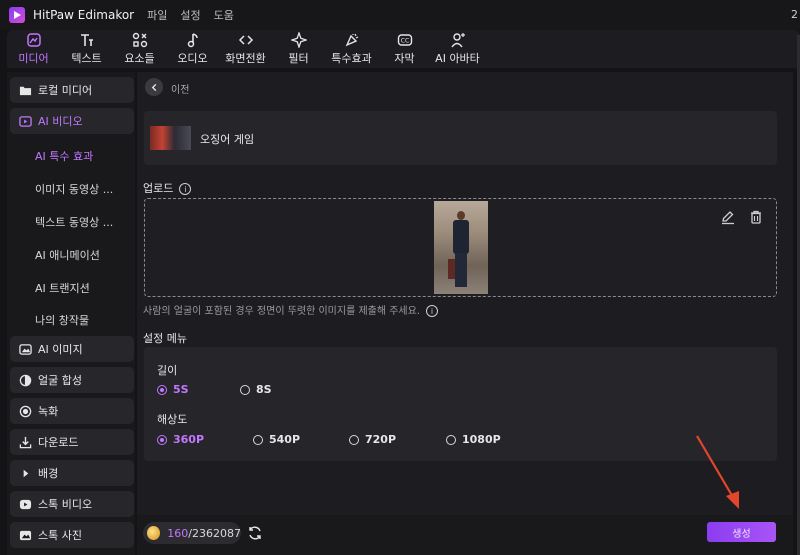 Image resolution: width=800 pixels, height=555 pixels. I want to click on sidebar-item-label: AI 비디오, so click(60, 121).